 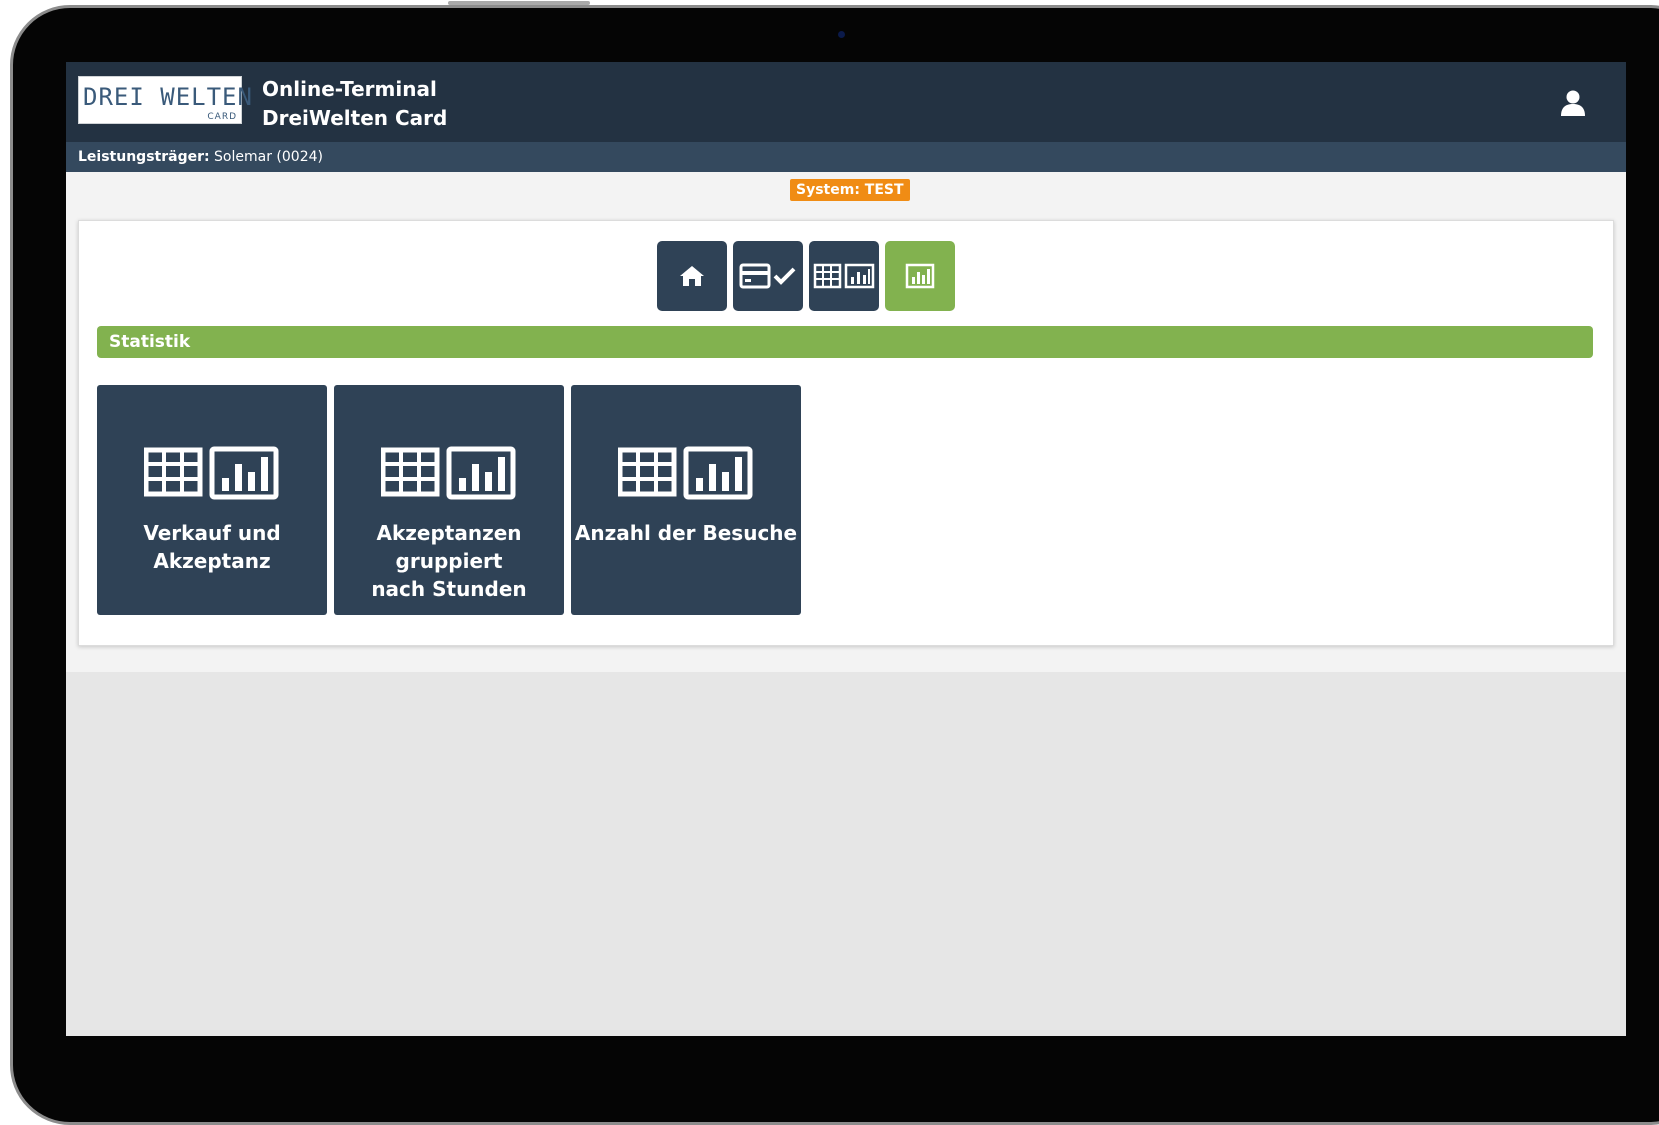 I want to click on bar-chart-icon, so click(x=920, y=276).